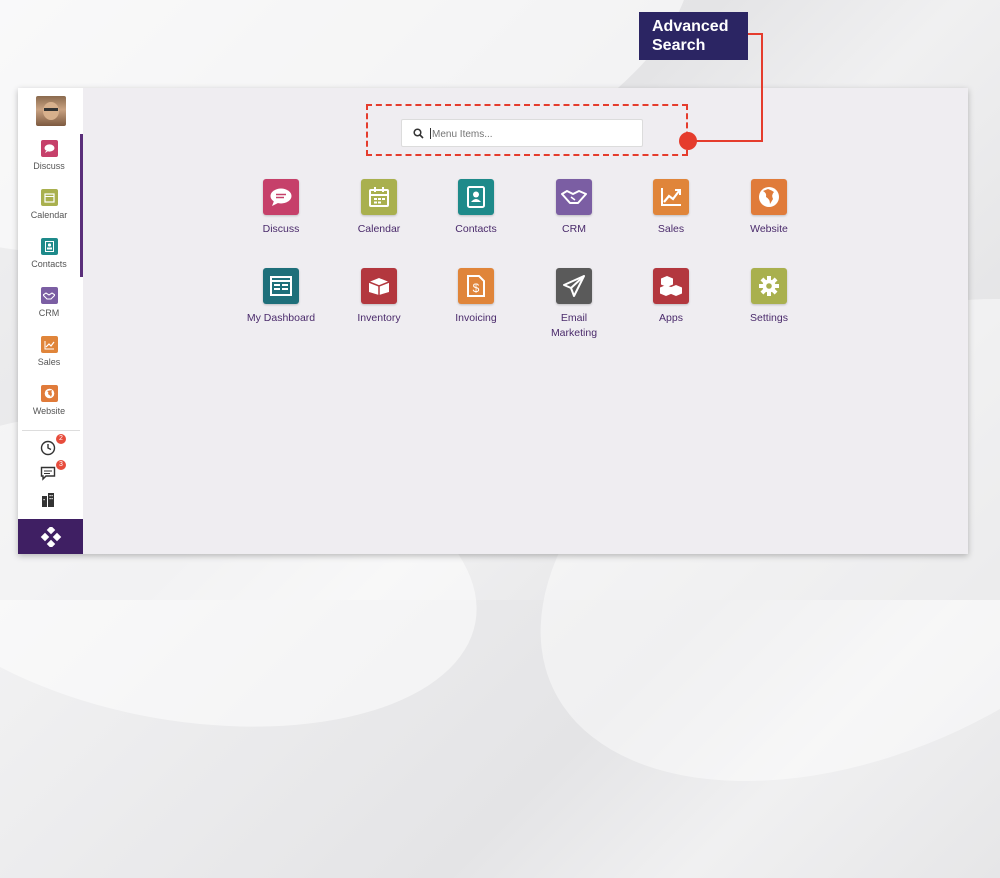 This screenshot has height=878, width=1000. I want to click on app-label: CRM, so click(574, 229).